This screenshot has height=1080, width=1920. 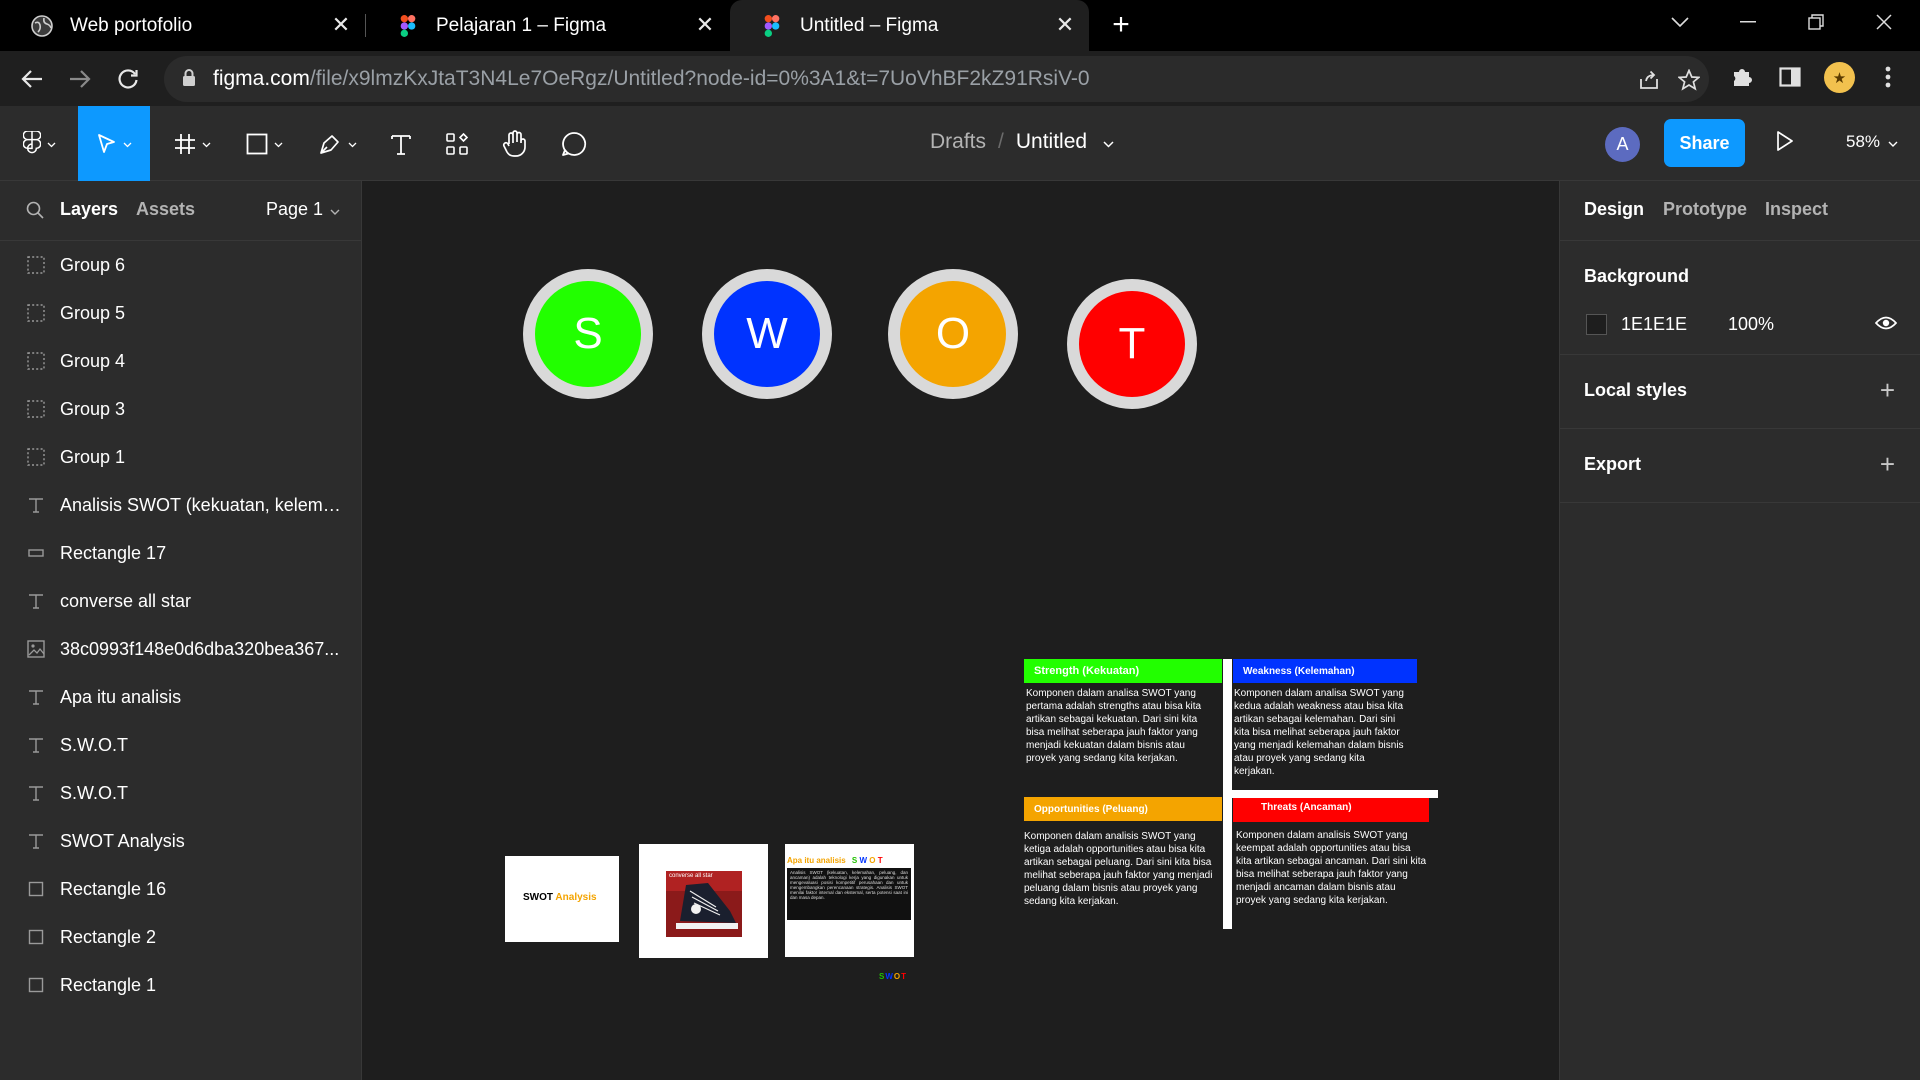 I want to click on pen-tool, so click(x=337, y=143).